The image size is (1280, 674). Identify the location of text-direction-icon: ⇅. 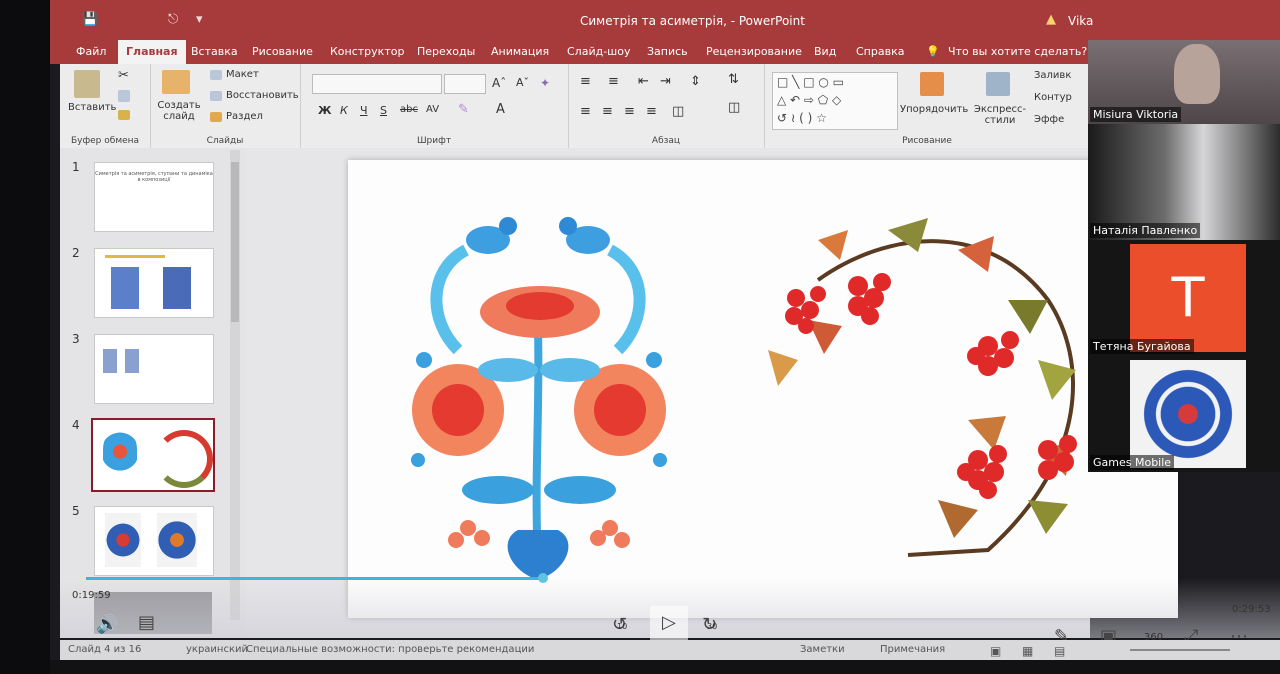
(733, 79).